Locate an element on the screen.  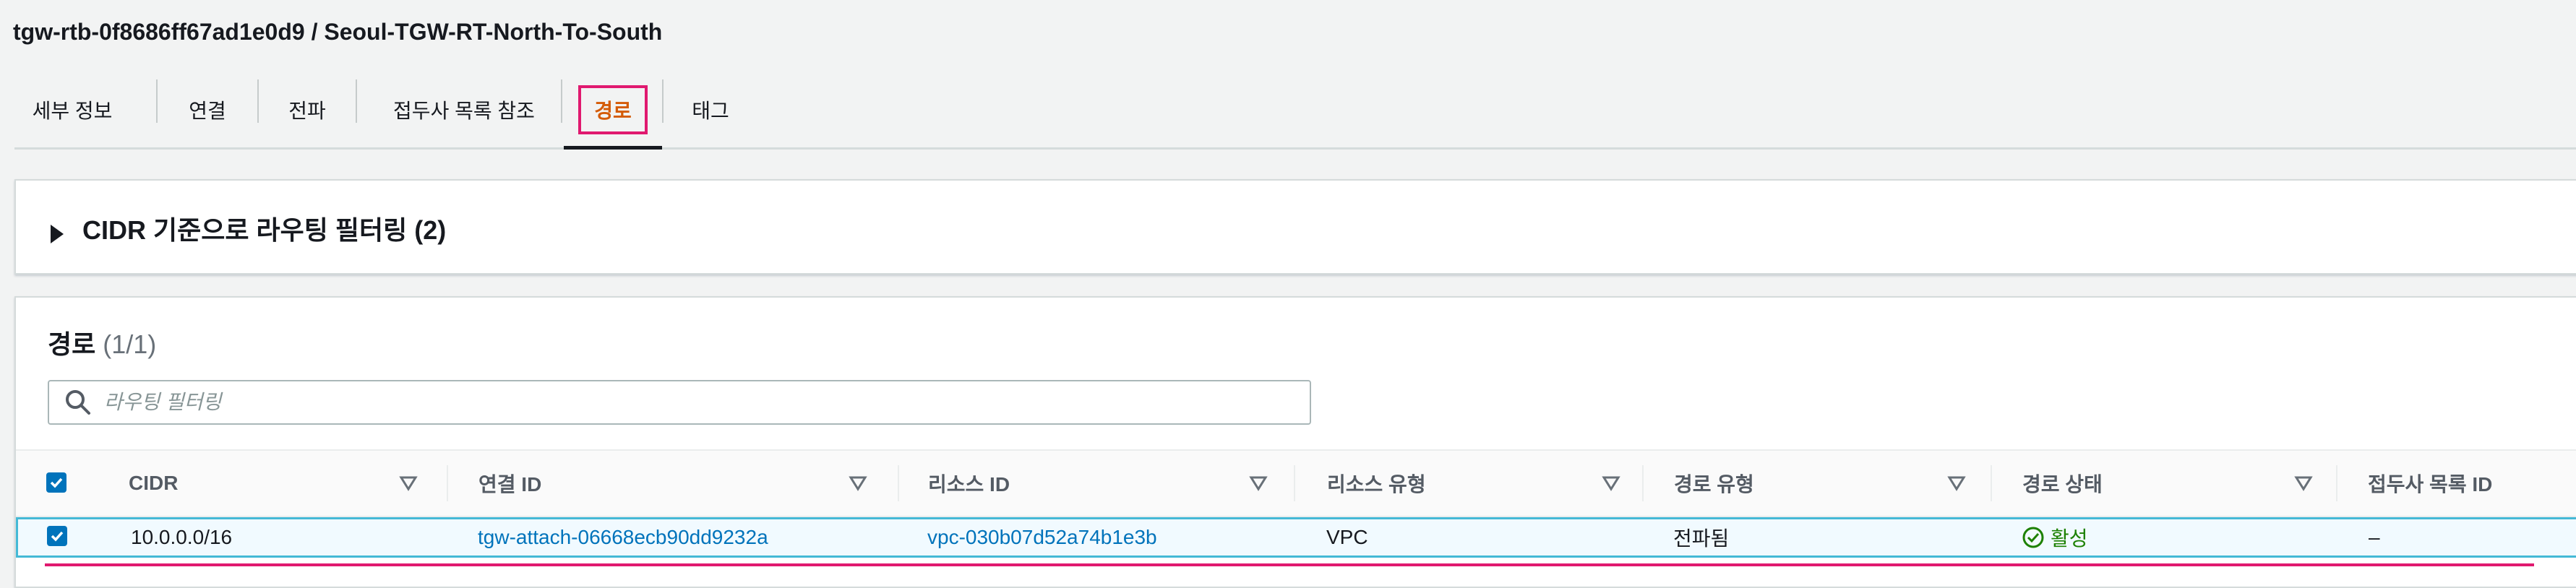
tab-label: 전파 is located at coordinates (307, 111).